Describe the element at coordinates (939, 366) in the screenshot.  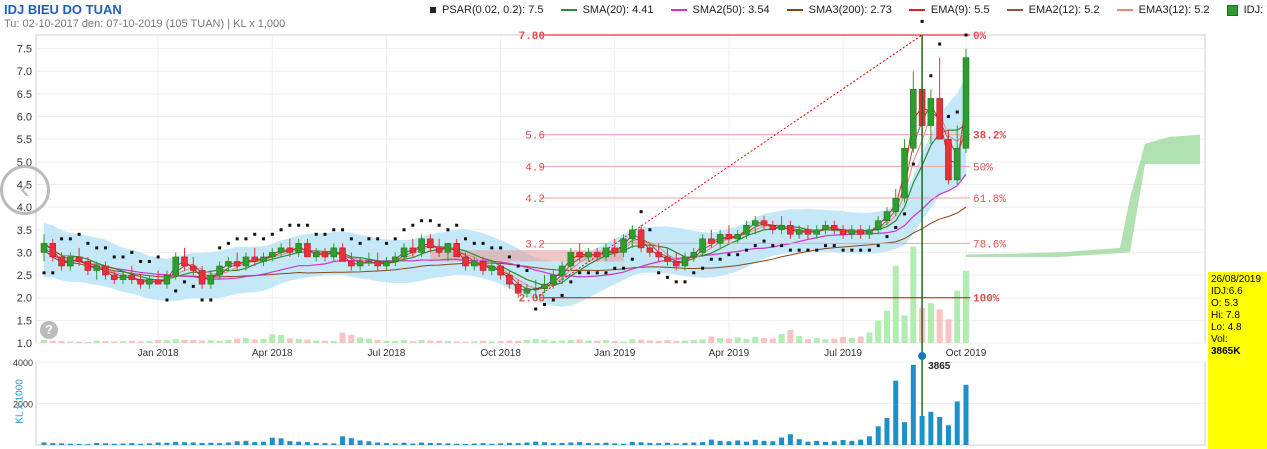
I see `volume-annotation: 3865` at that location.